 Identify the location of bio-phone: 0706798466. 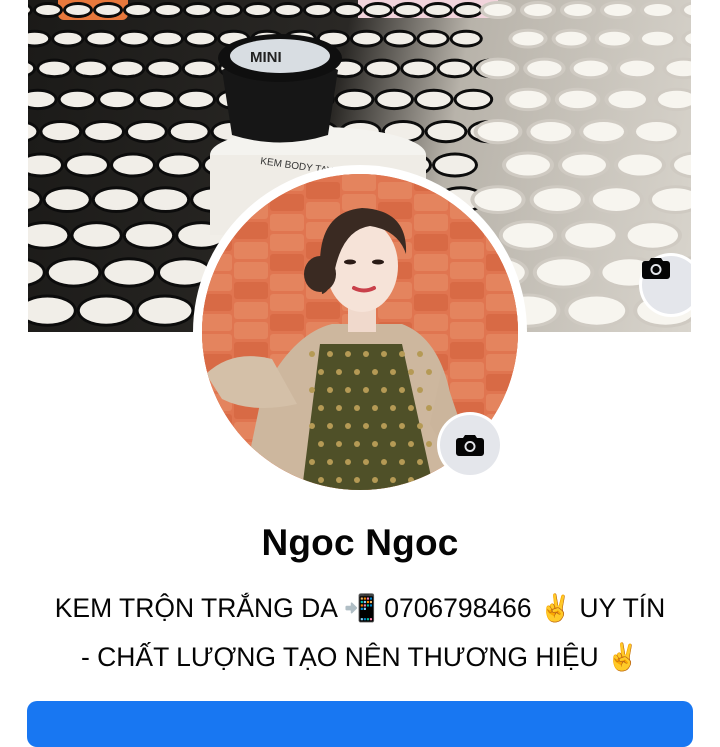
(458, 608).